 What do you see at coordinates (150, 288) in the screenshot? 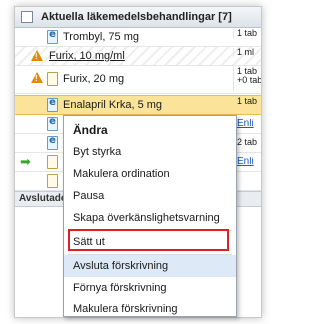
I see `menu-item-fornya-forskrivning: Förnya förskrivning` at bounding box center [150, 288].